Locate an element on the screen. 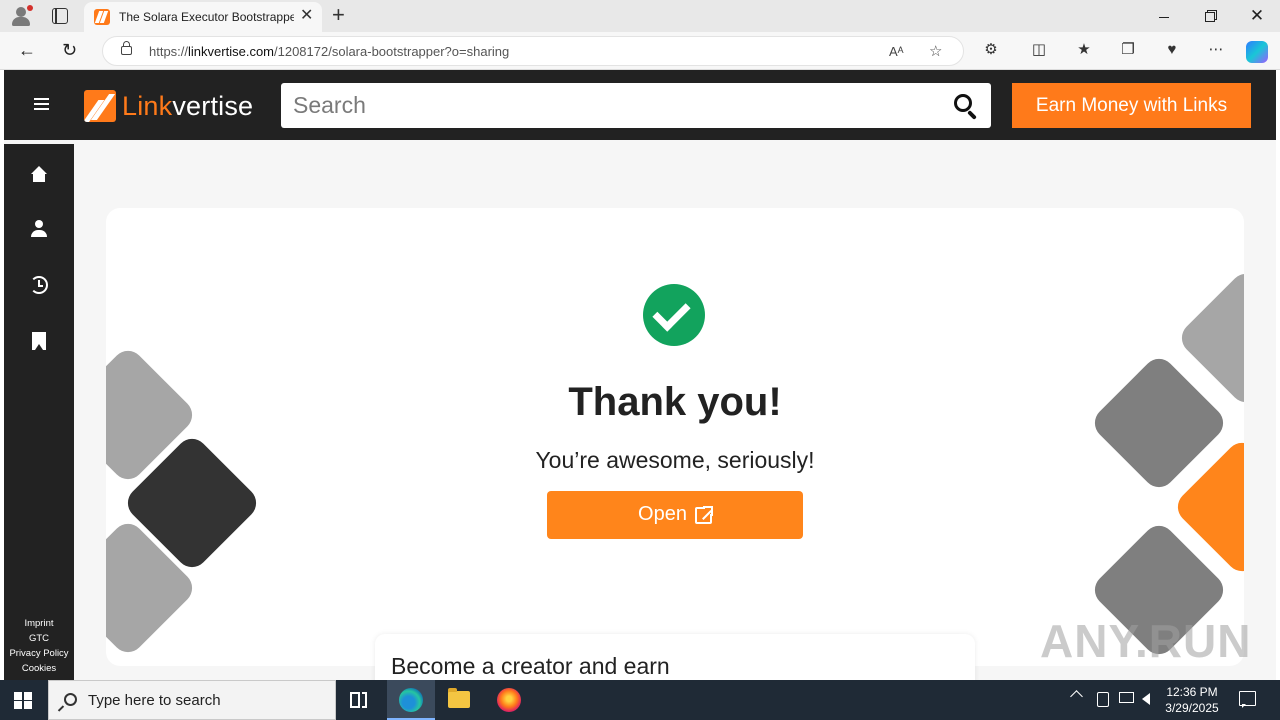 This screenshot has width=1280, height=720. sidebar-item-bookmarks is located at coordinates (39, 344).